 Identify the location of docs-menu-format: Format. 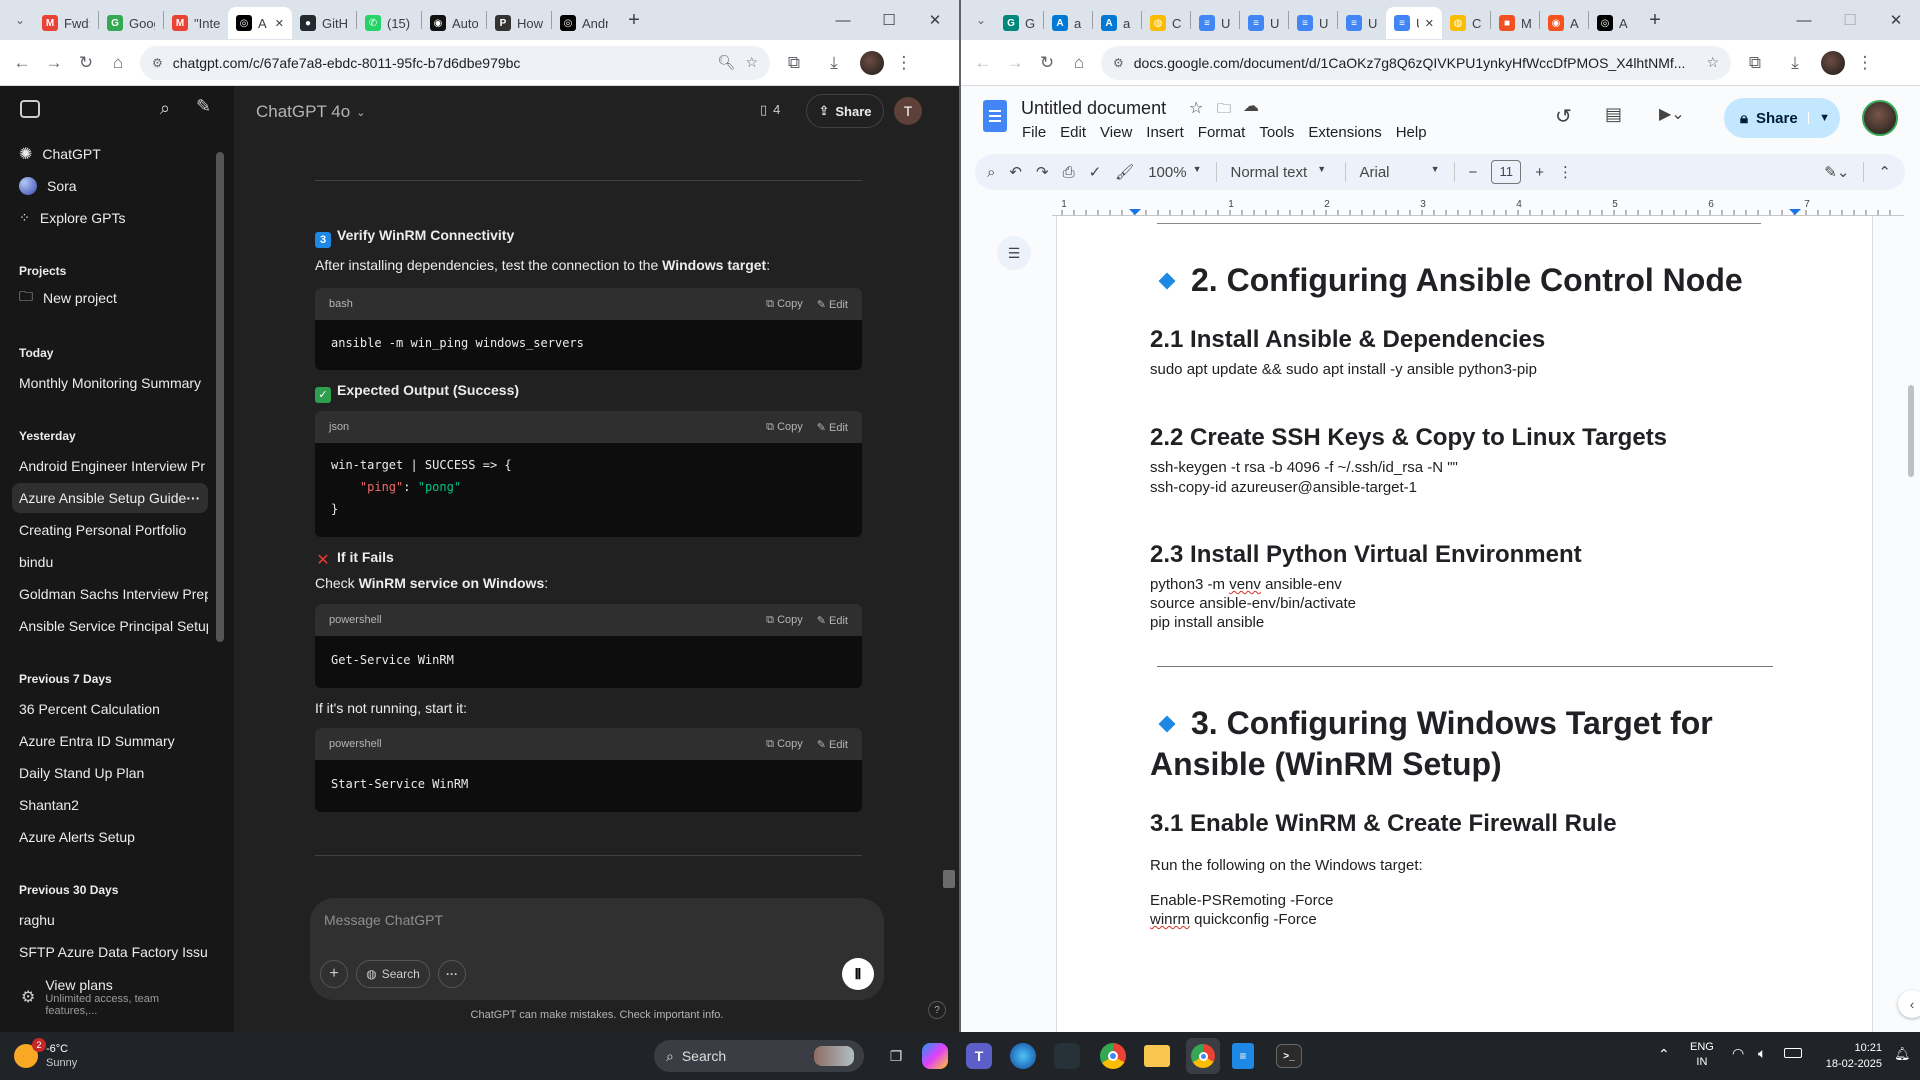
(1222, 132).